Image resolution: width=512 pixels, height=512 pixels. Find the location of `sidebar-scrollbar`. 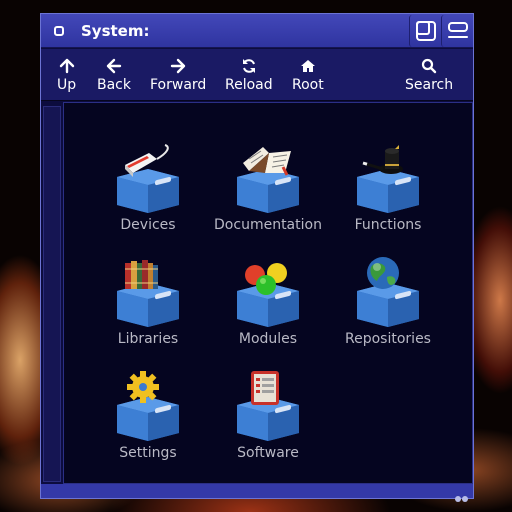

sidebar-scrollbar is located at coordinates (52, 294).